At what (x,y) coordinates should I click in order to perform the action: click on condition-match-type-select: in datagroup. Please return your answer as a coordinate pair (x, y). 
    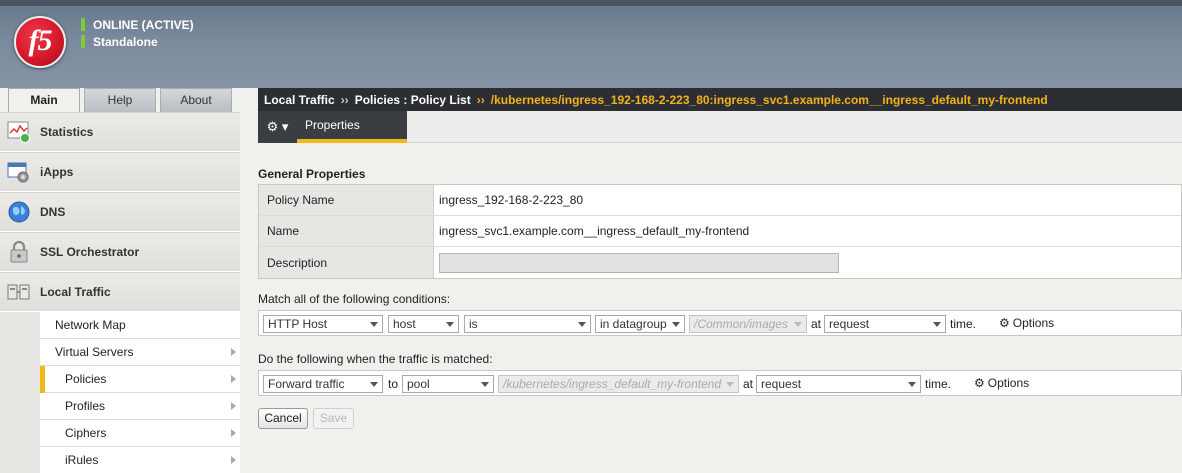
    Looking at the image, I should click on (640, 324).